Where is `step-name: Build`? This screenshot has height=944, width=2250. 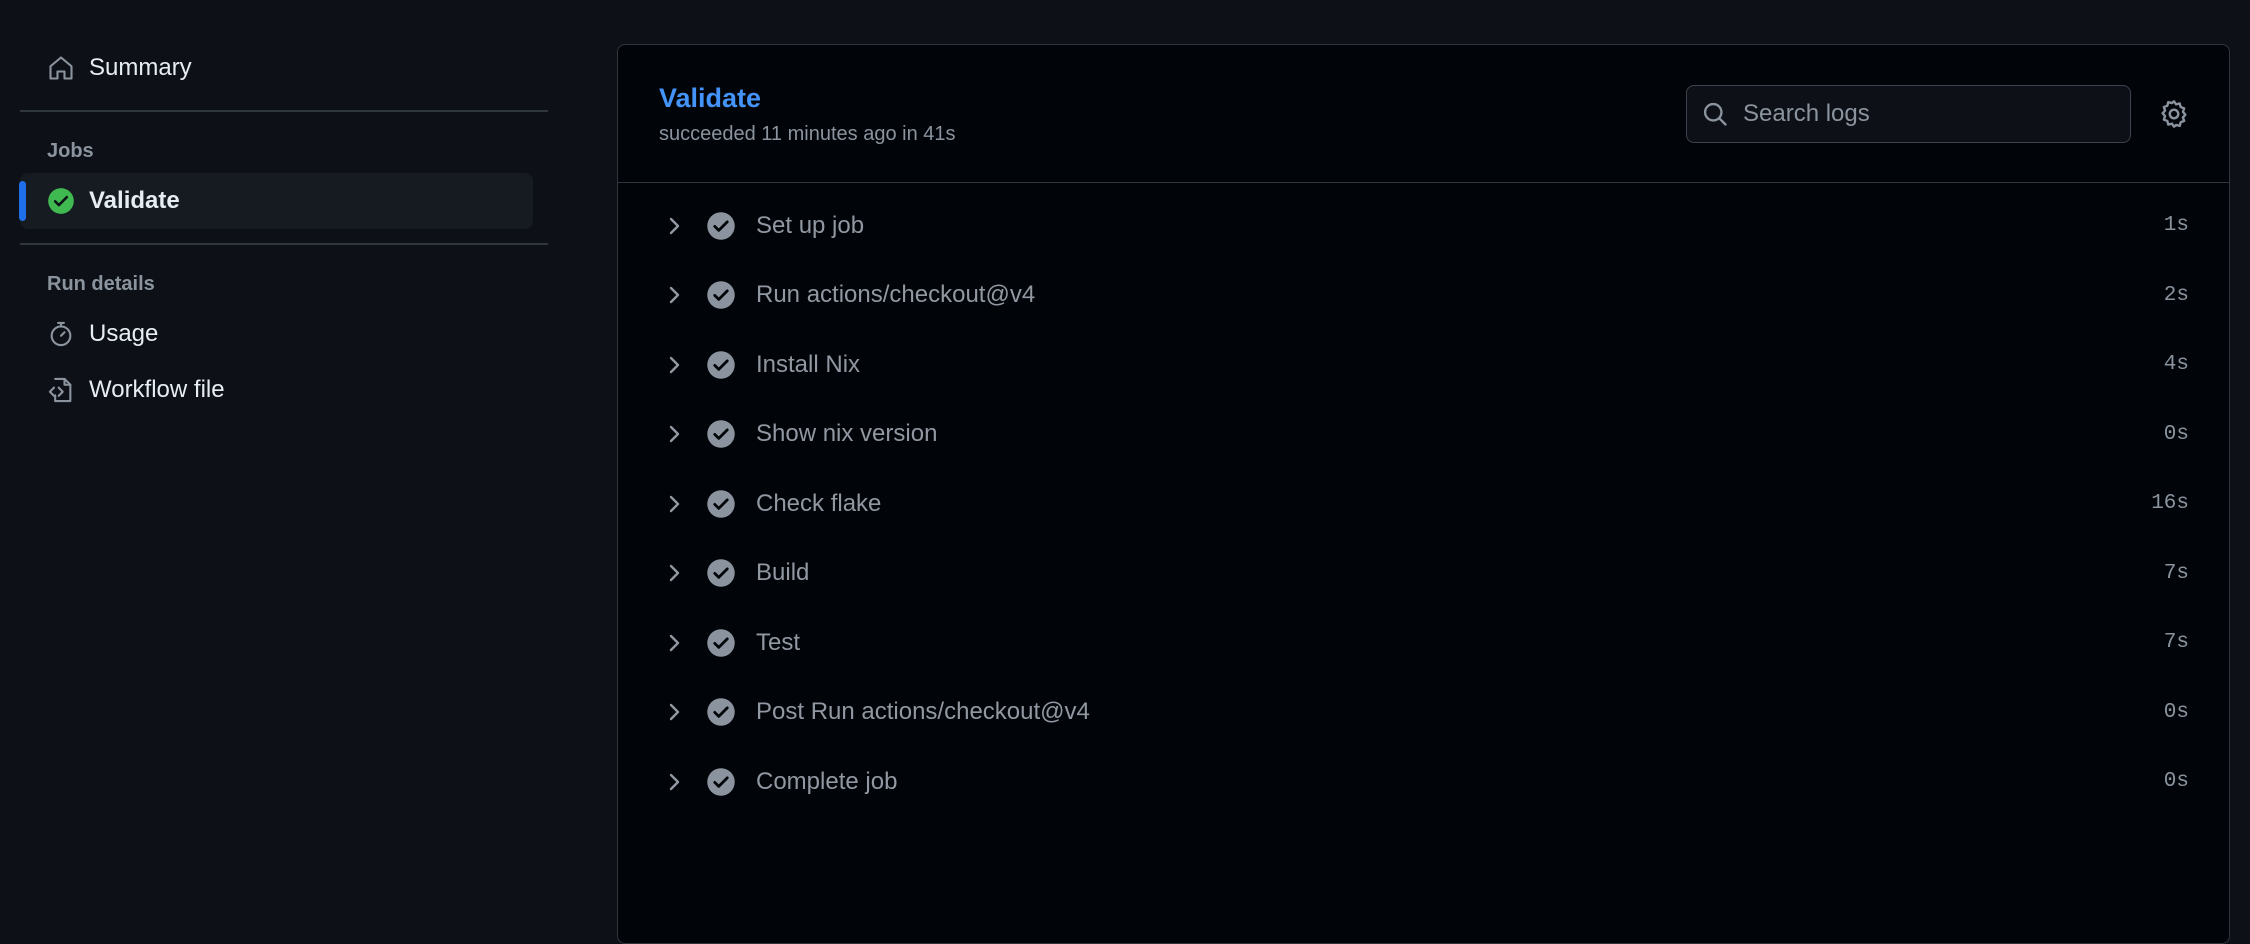
step-name: Build is located at coordinates (783, 573).